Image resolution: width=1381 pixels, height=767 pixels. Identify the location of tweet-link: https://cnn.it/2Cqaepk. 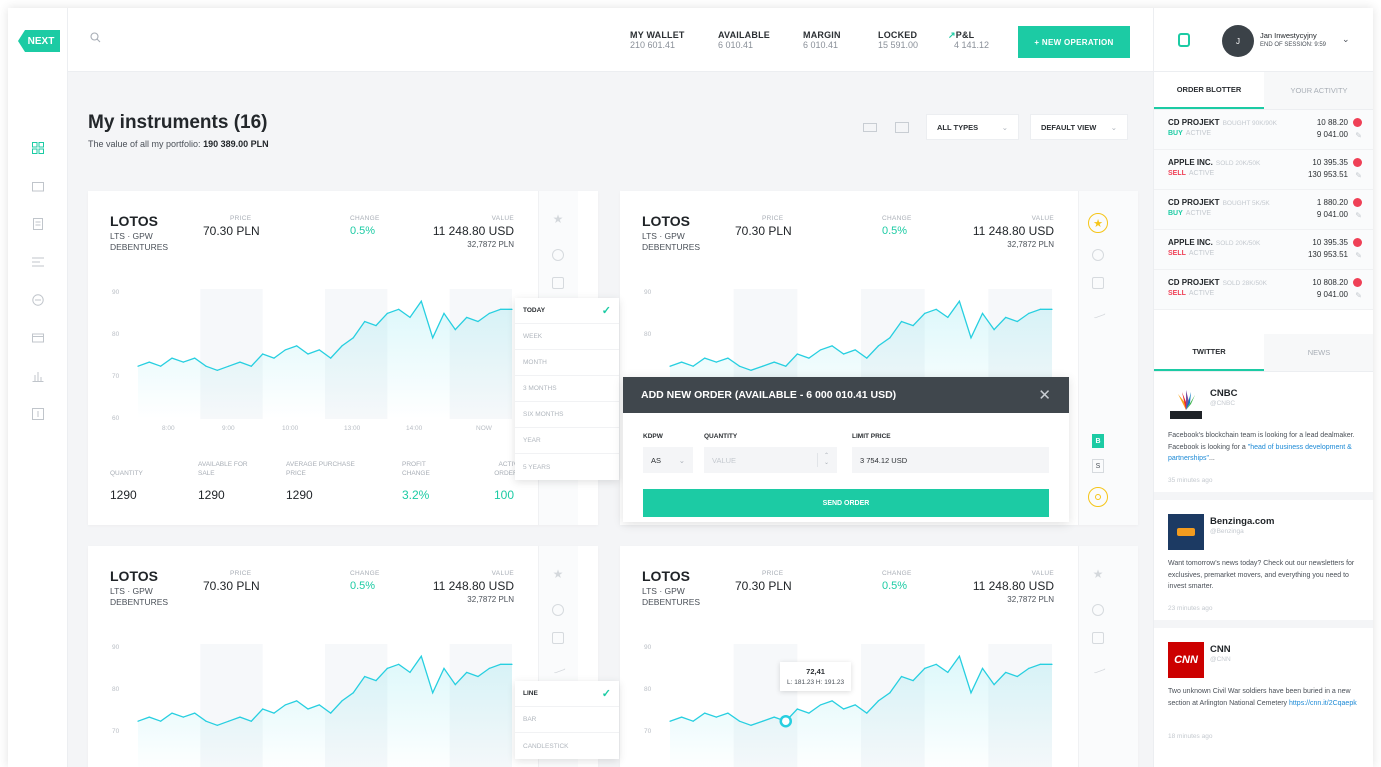
(1323, 703).